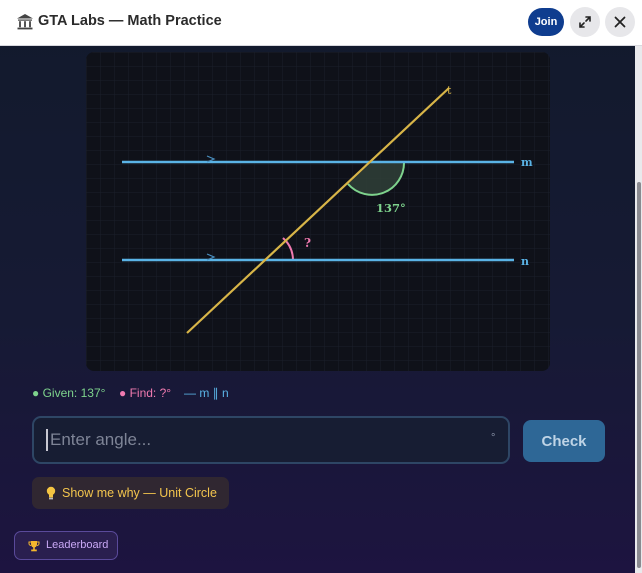 The width and height of the screenshot is (642, 573). Describe the element at coordinates (51, 493) in the screenshot. I see `lightbulb-icon` at that location.